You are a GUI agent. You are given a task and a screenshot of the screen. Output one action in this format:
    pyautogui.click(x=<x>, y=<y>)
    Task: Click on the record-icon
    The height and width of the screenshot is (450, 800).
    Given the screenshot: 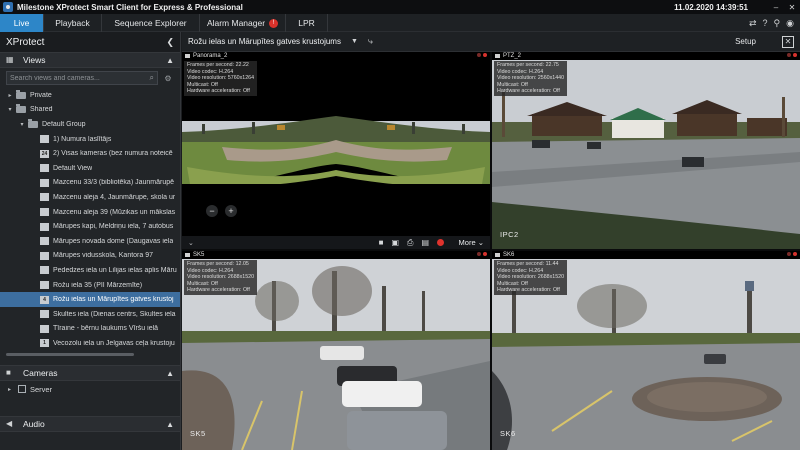 What is the action you would take?
    pyautogui.click(x=440, y=242)
    